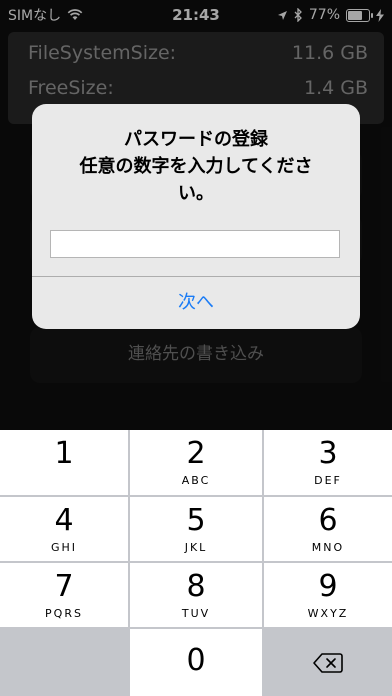 This screenshot has height=696, width=392. I want to click on backspace-icon, so click(328, 662).